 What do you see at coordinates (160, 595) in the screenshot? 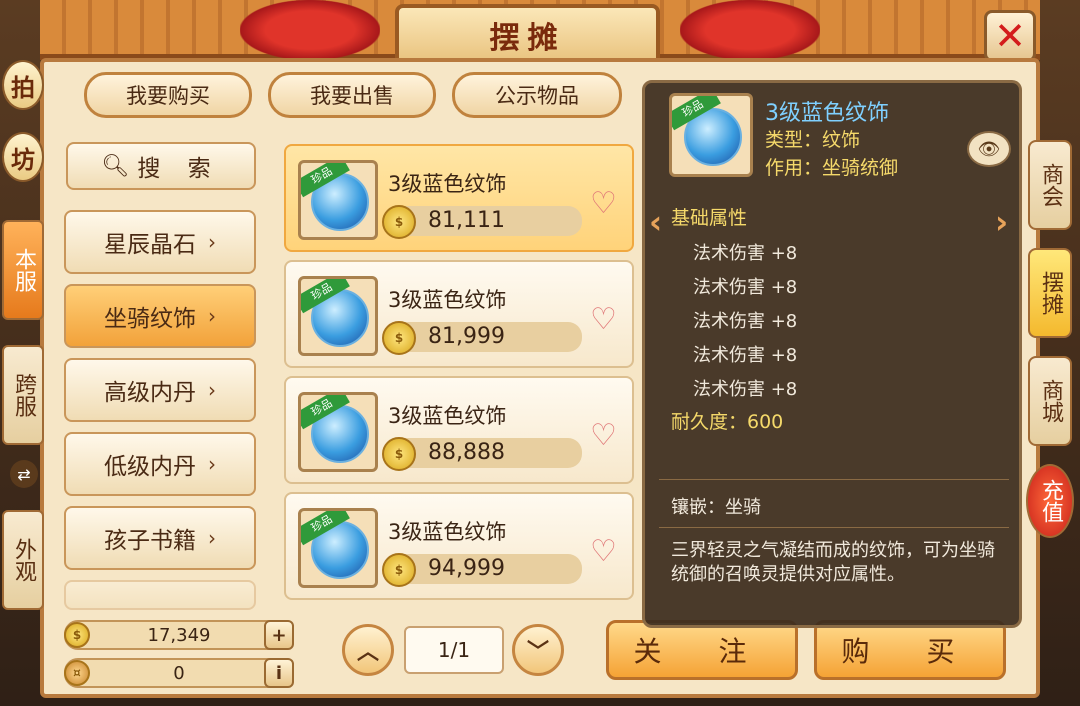
I see `category-item-partial` at bounding box center [160, 595].